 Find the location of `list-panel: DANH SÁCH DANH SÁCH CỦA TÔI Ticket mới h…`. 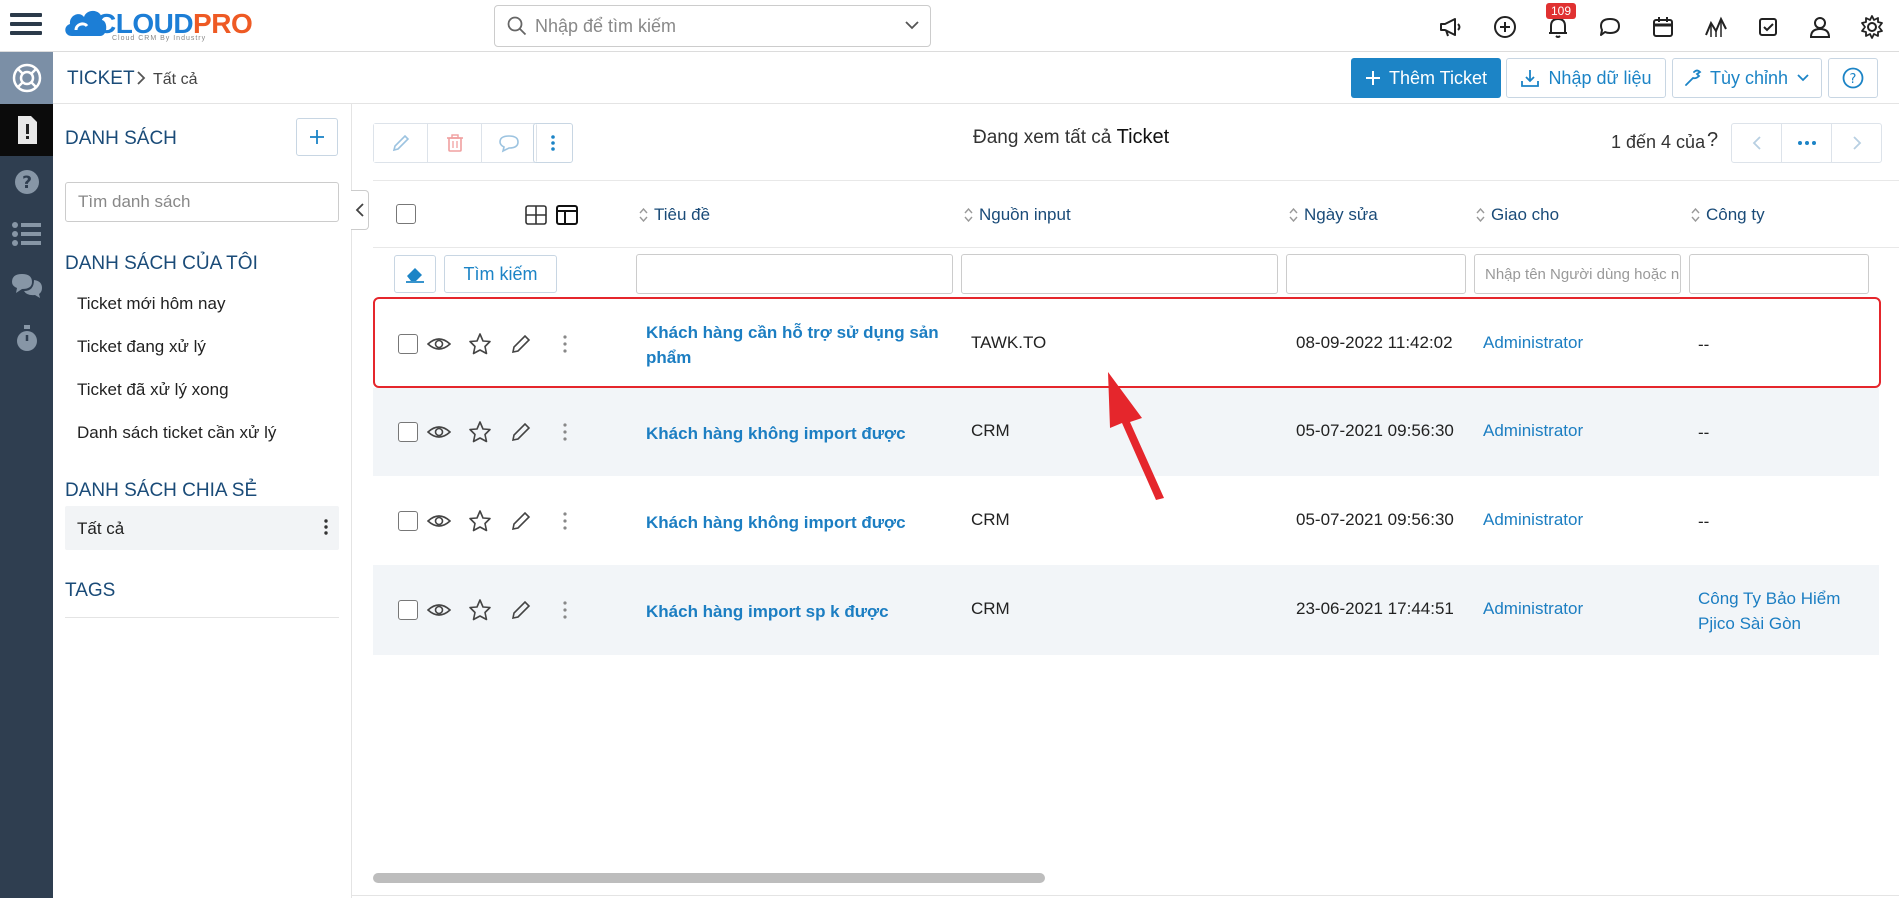

list-panel: DANH SÁCH DANH SÁCH CỦA TÔI Ticket mới h… is located at coordinates (202, 501).